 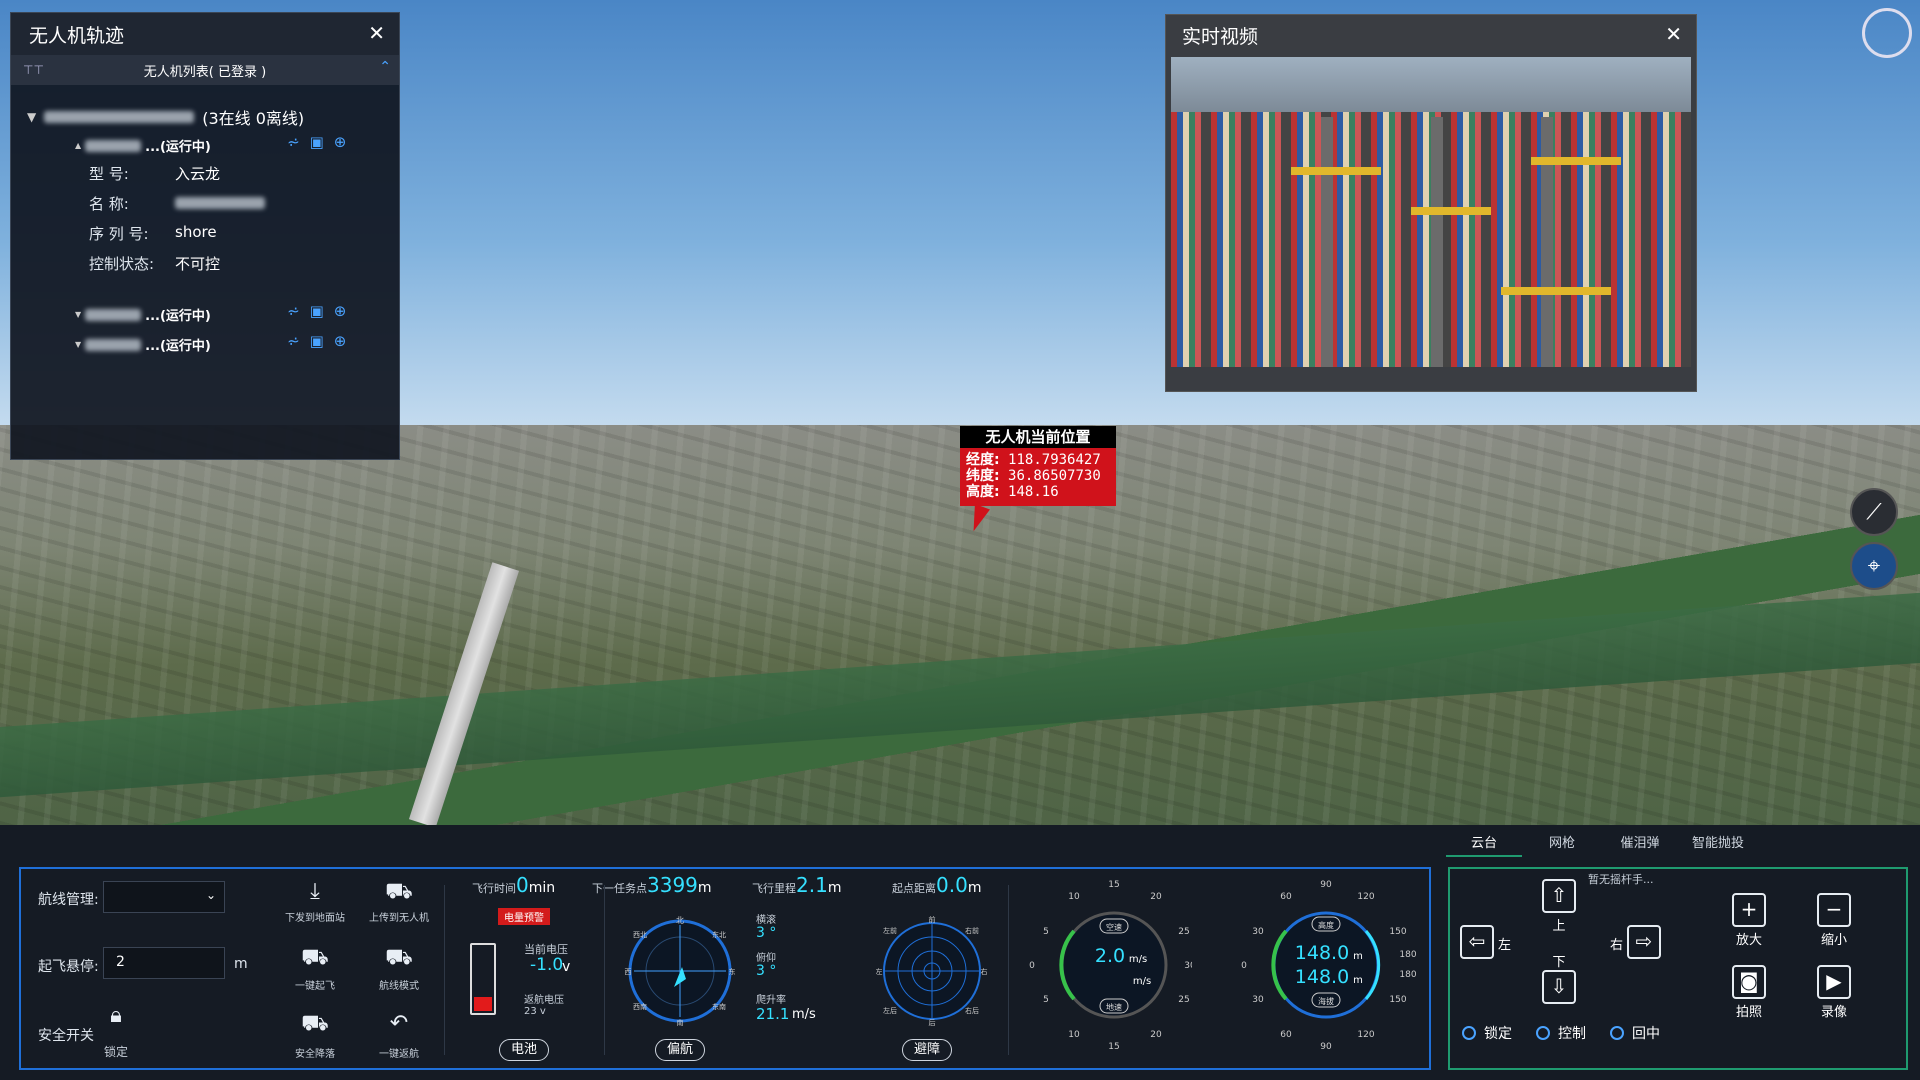 I want to click on photo-button: ◙ 拍照, so click(x=1749, y=992).